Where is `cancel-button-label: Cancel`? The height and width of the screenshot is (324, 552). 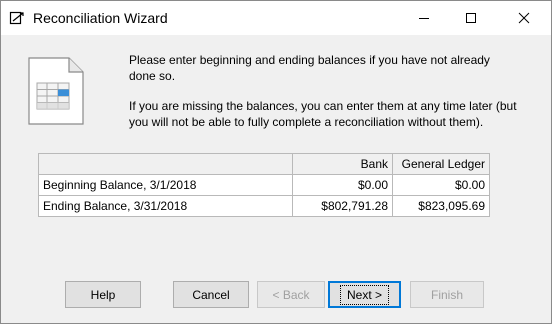 cancel-button-label: Cancel is located at coordinates (211, 294).